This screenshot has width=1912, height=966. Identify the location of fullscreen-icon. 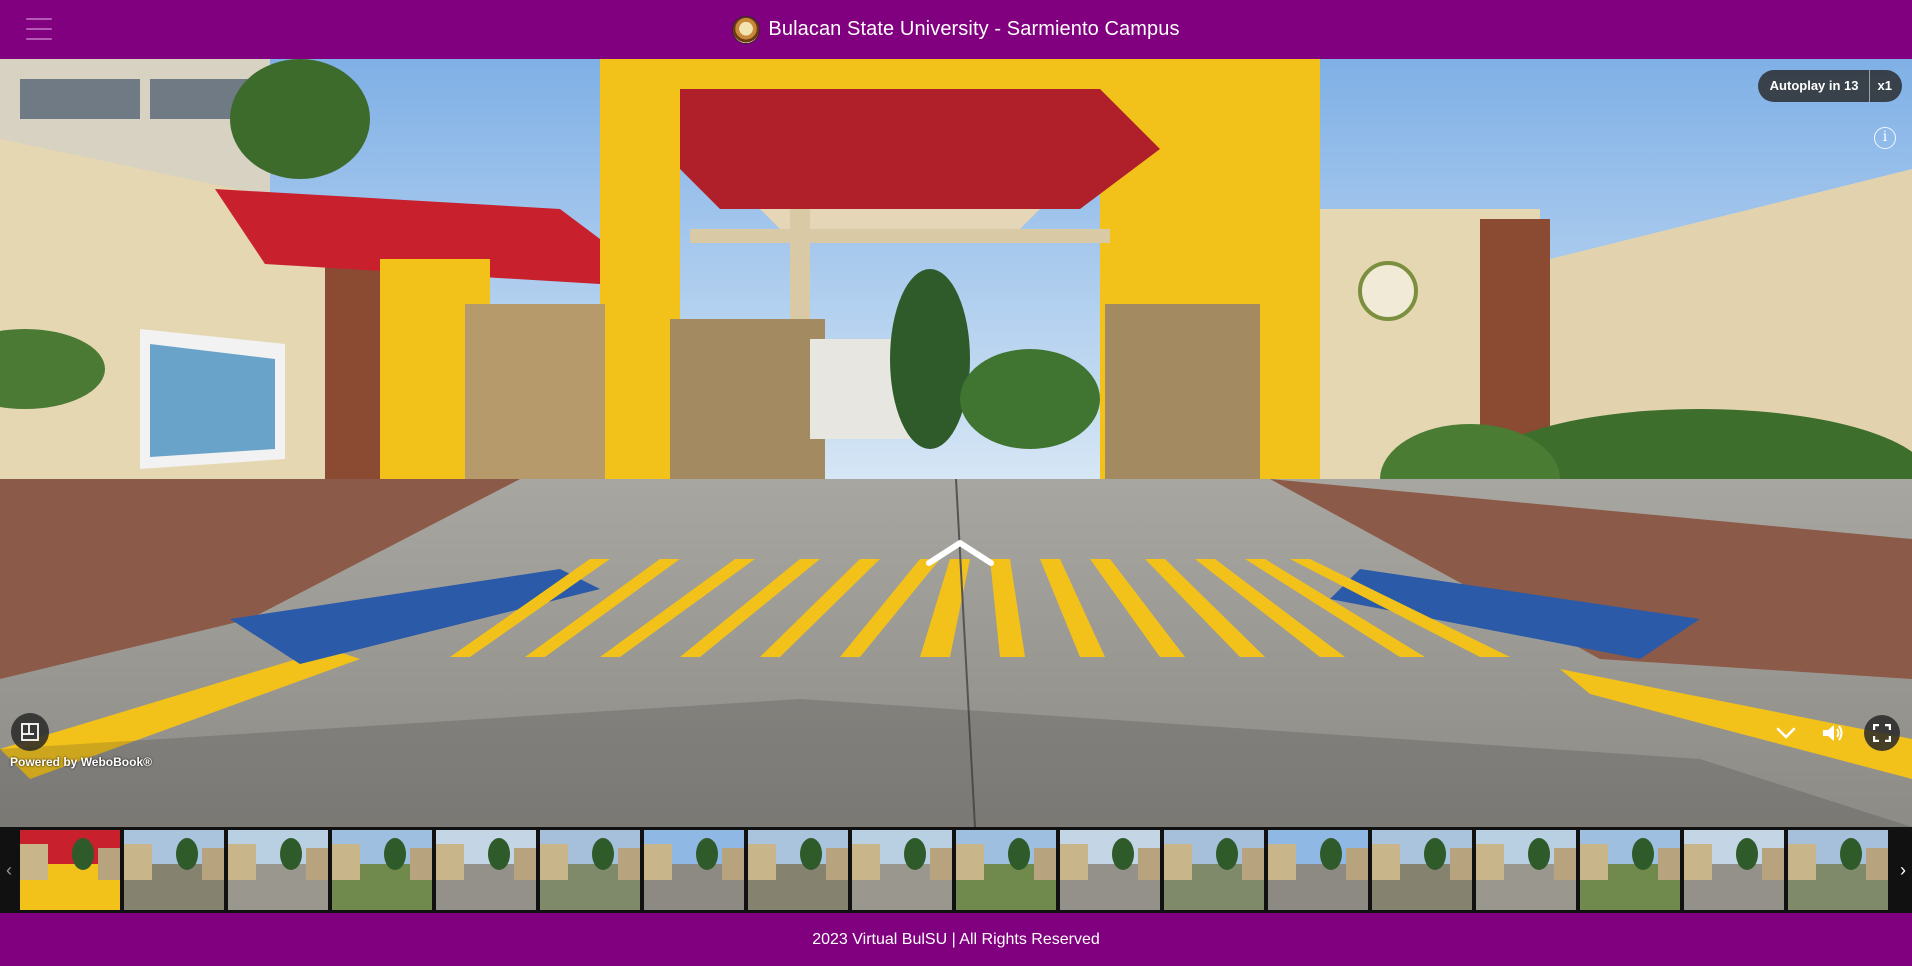
(1882, 733).